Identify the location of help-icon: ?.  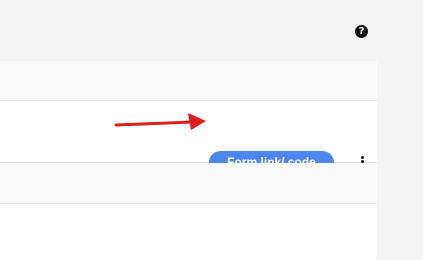
(361, 31).